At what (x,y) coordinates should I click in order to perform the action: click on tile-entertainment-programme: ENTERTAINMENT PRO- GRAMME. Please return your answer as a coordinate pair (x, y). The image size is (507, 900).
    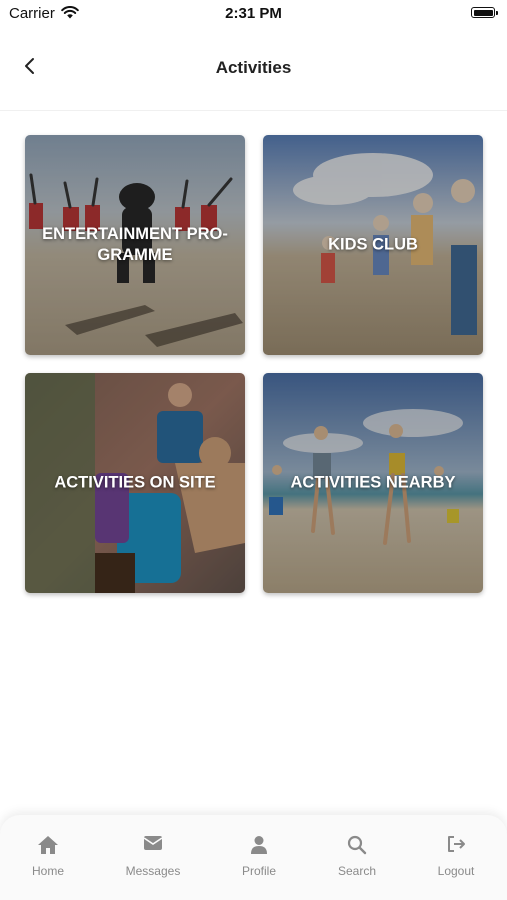
    Looking at the image, I should click on (135, 245).